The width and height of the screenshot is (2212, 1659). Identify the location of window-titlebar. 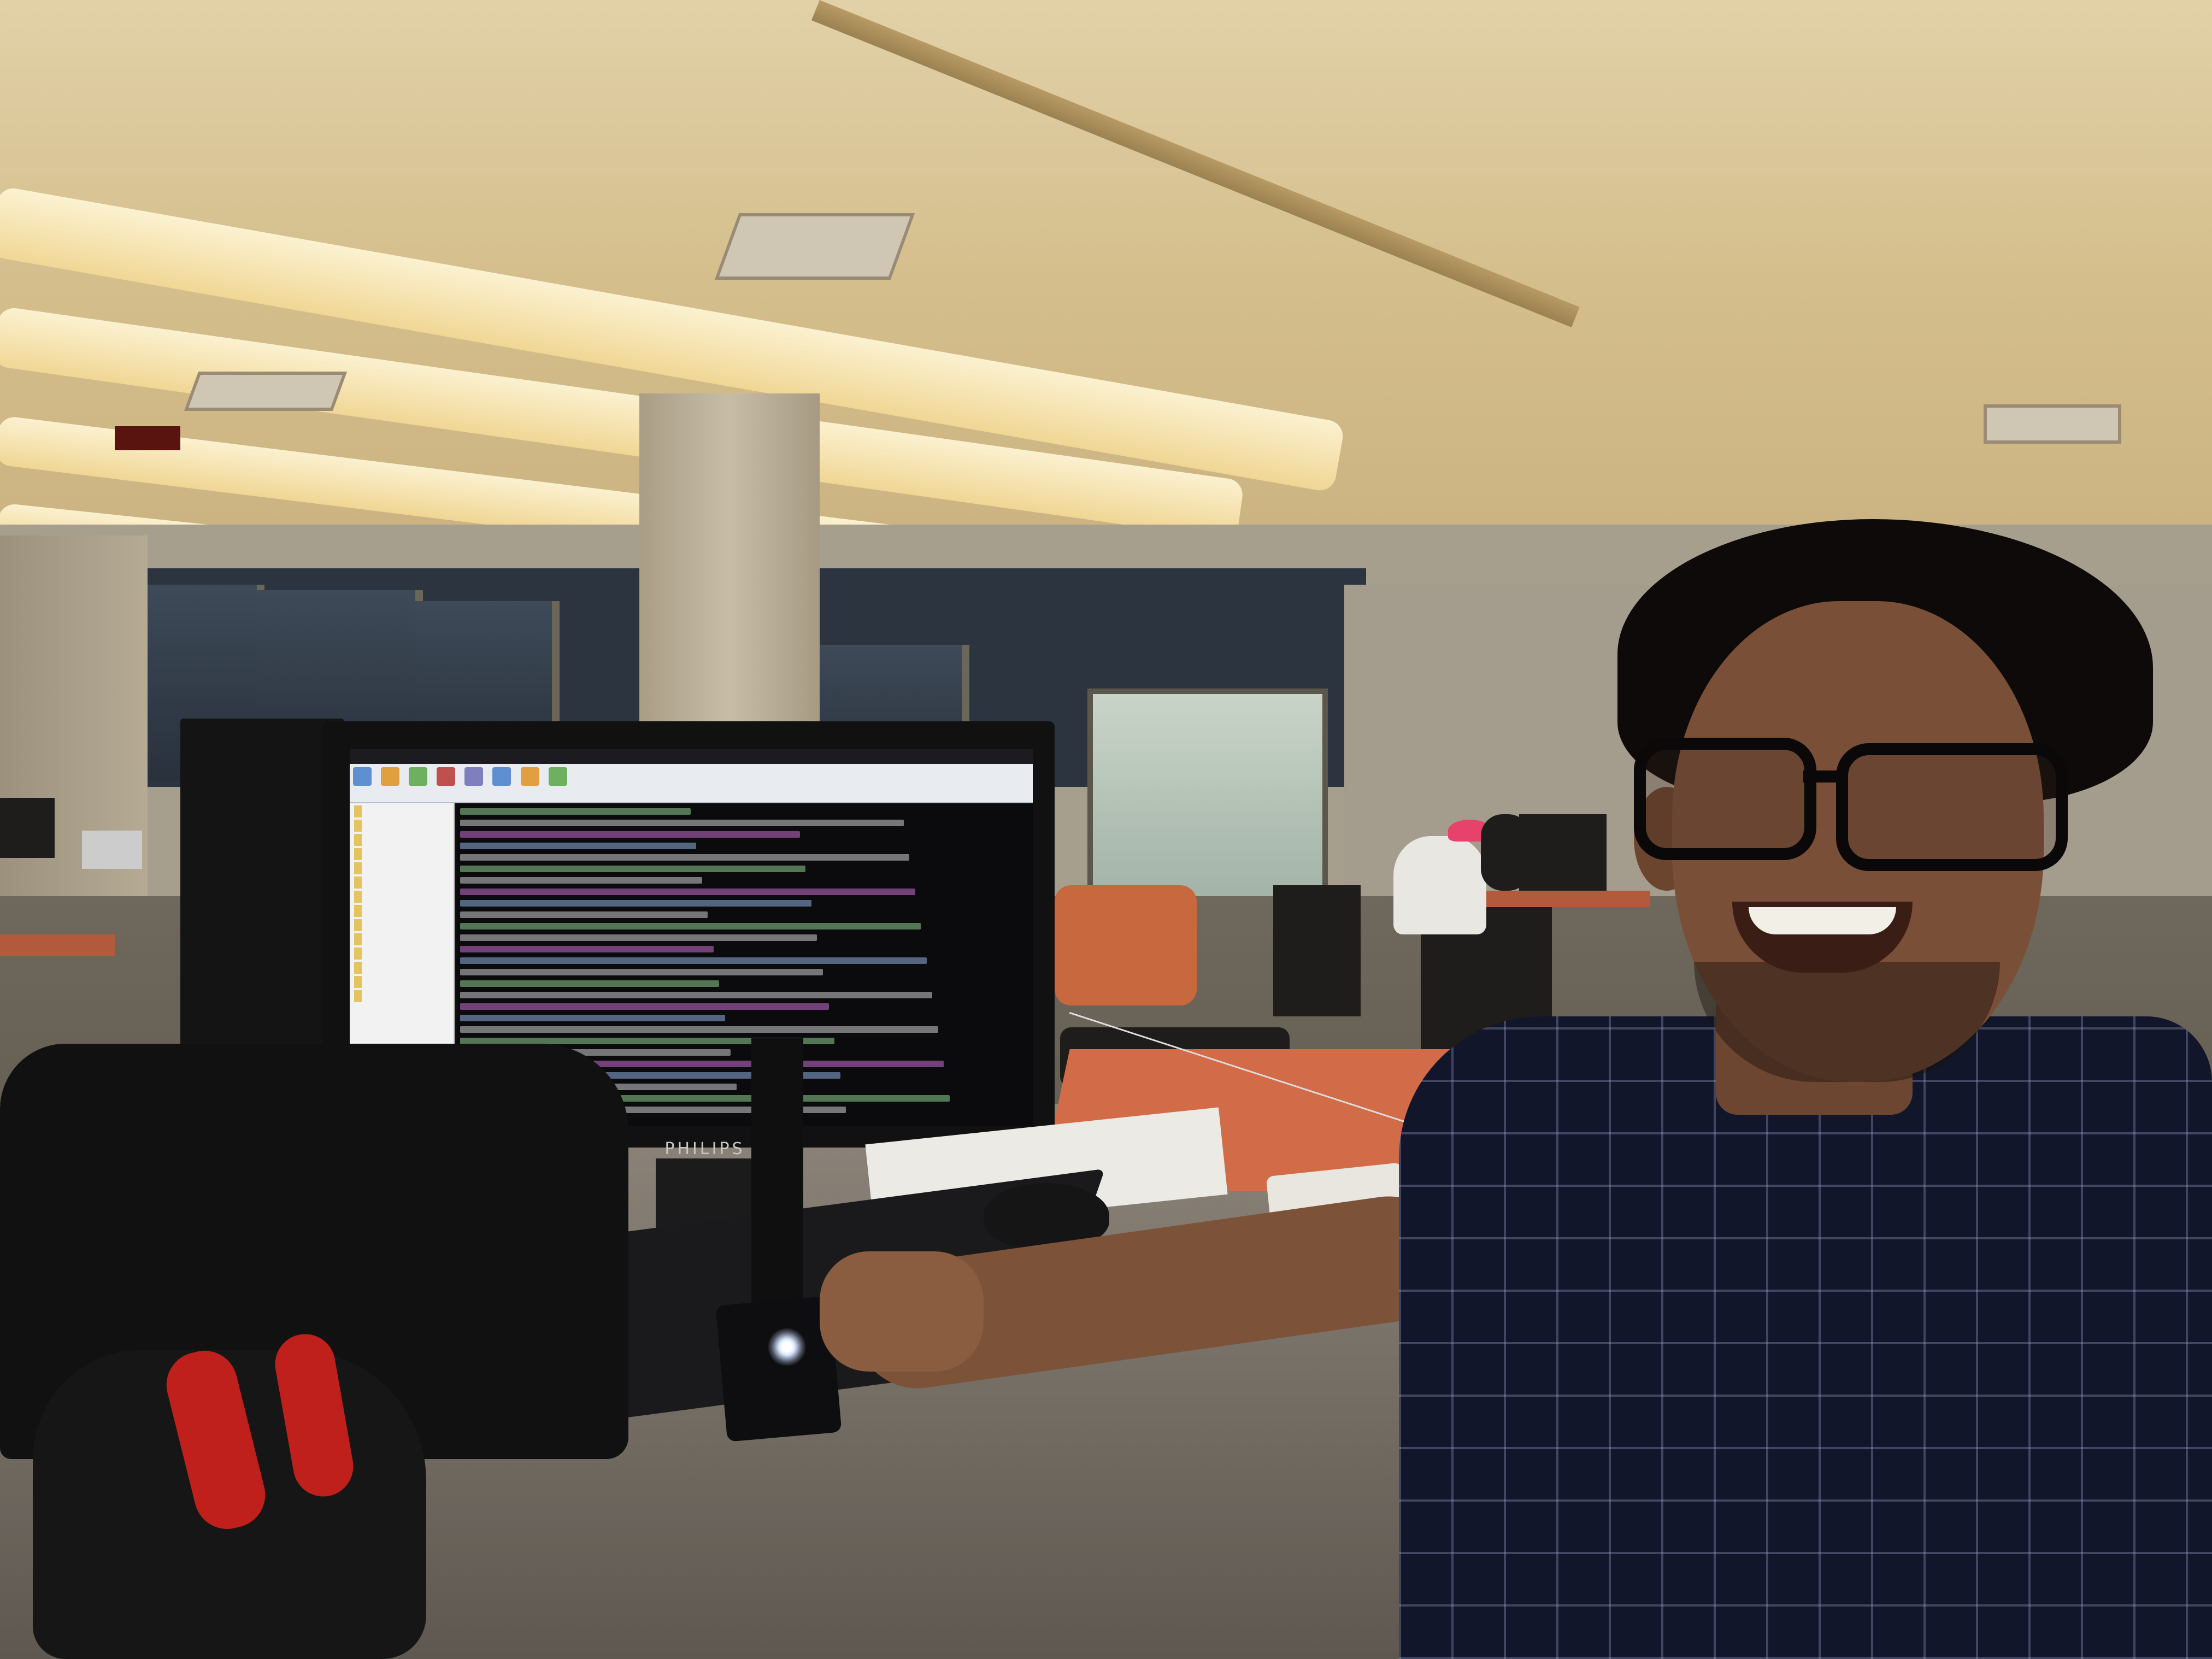
(691, 756).